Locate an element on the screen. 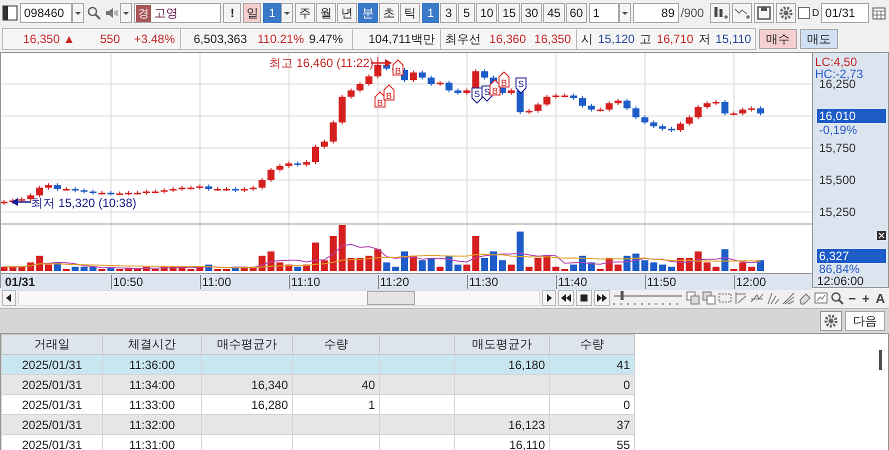  layout-icon is located at coordinates (10, 13).